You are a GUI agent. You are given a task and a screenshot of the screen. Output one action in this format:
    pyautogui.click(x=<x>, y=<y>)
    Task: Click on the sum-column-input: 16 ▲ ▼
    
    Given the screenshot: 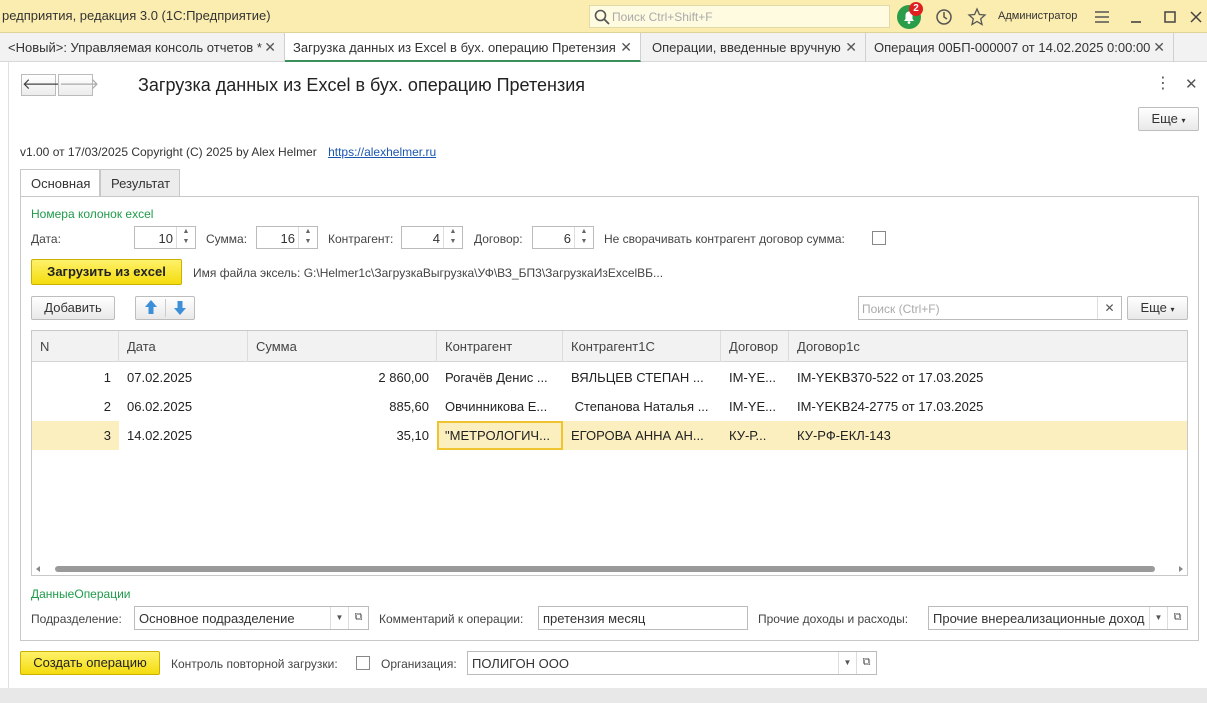 What is the action you would take?
    pyautogui.click(x=287, y=237)
    